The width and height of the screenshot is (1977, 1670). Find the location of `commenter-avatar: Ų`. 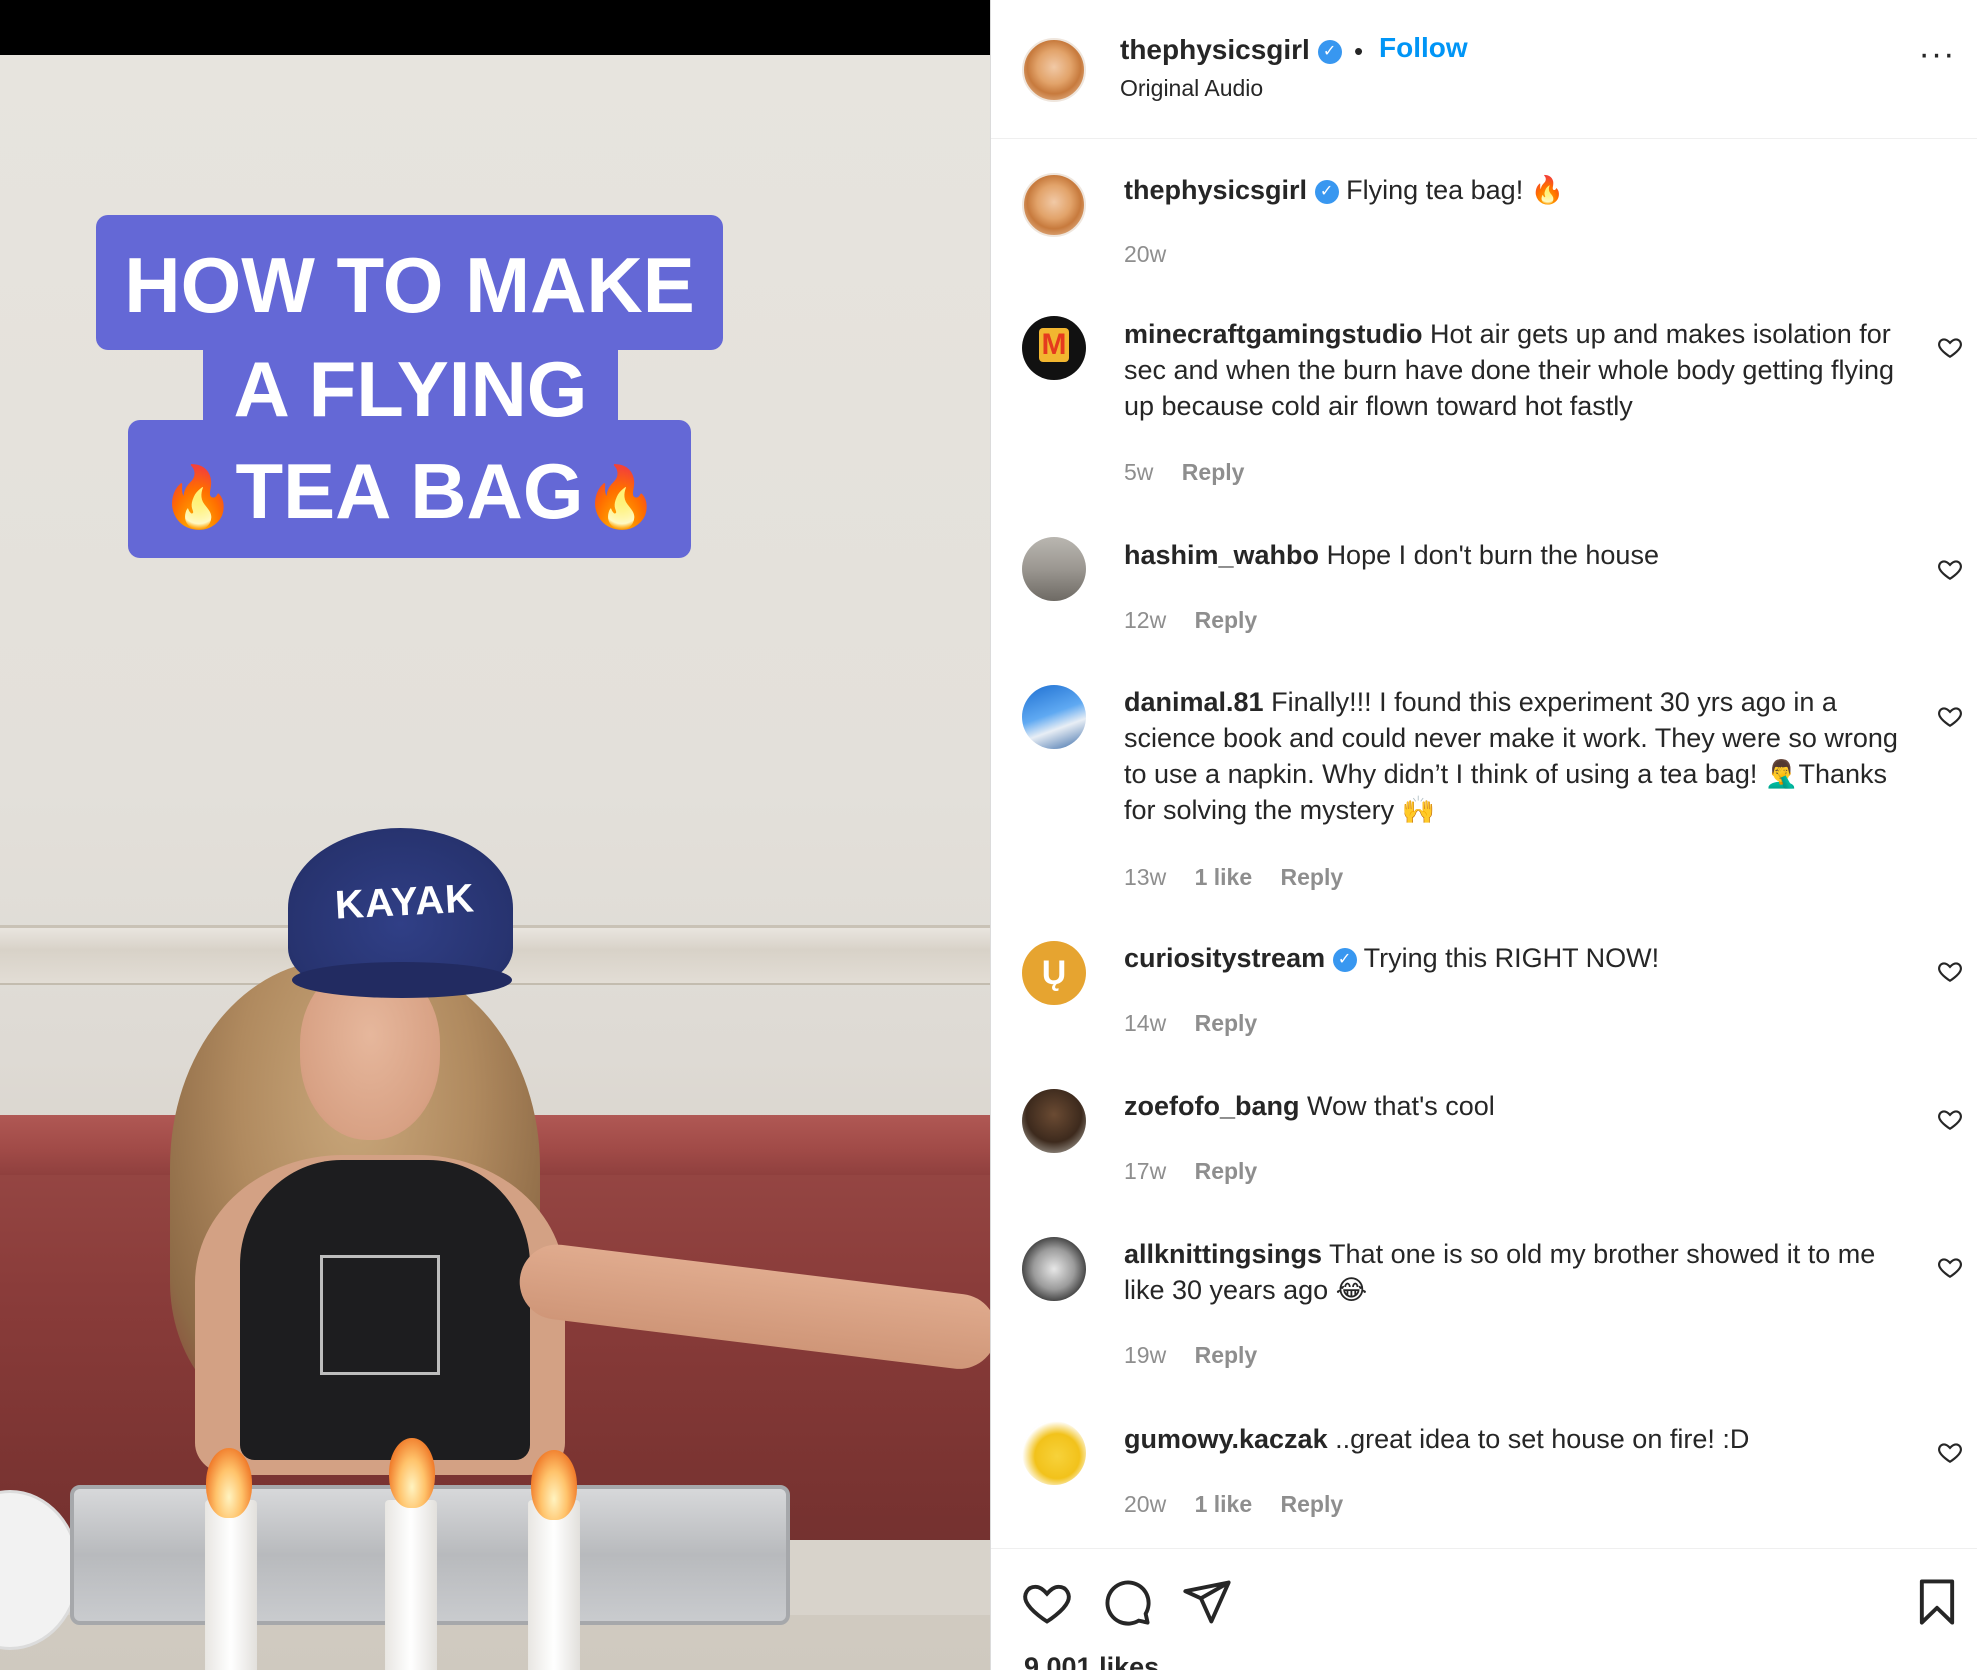

commenter-avatar: Ų is located at coordinates (1054, 973).